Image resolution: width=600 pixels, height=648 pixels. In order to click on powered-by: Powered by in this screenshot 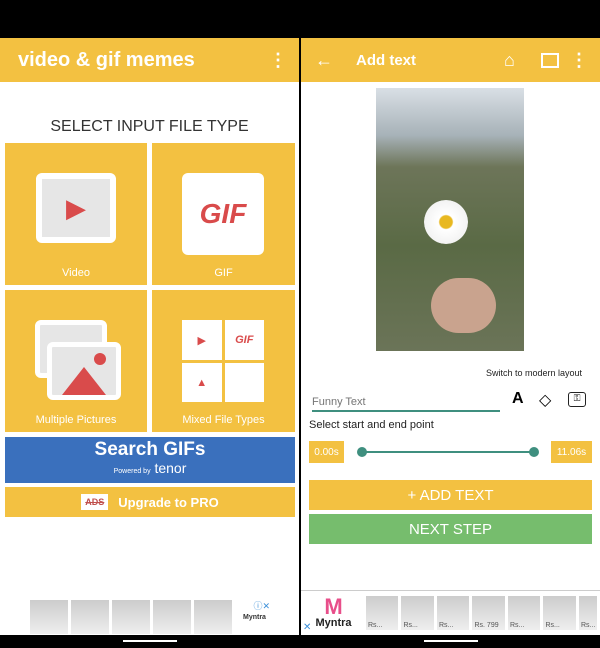, I will do `click(132, 471)`.